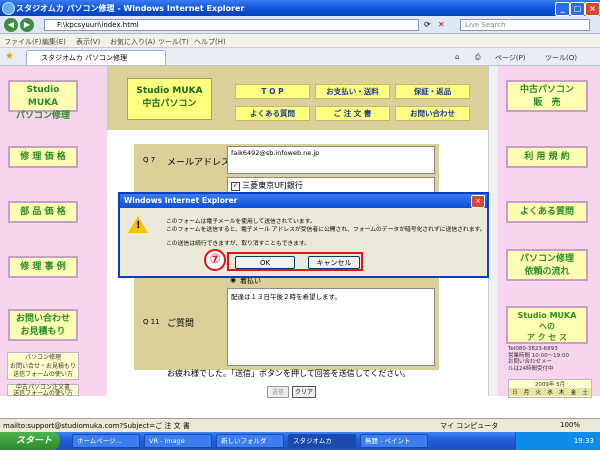  What do you see at coordinates (43, 325) in the screenshot?
I see `contact-estimate-button: お問い合わせ お見積もり` at bounding box center [43, 325].